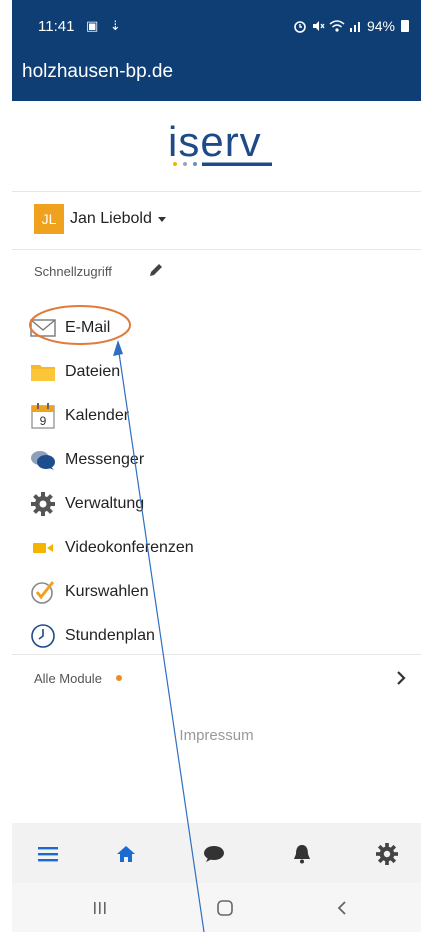  What do you see at coordinates (105, 25) in the screenshot?
I see `notification-icons: ▣ ⇣` at bounding box center [105, 25].